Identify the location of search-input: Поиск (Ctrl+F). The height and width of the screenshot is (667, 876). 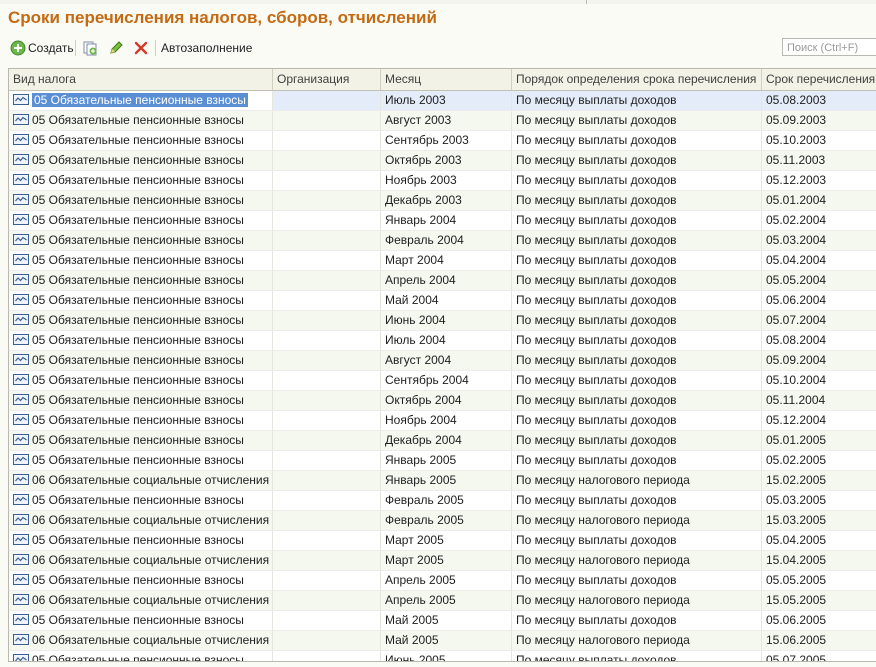
(829, 47).